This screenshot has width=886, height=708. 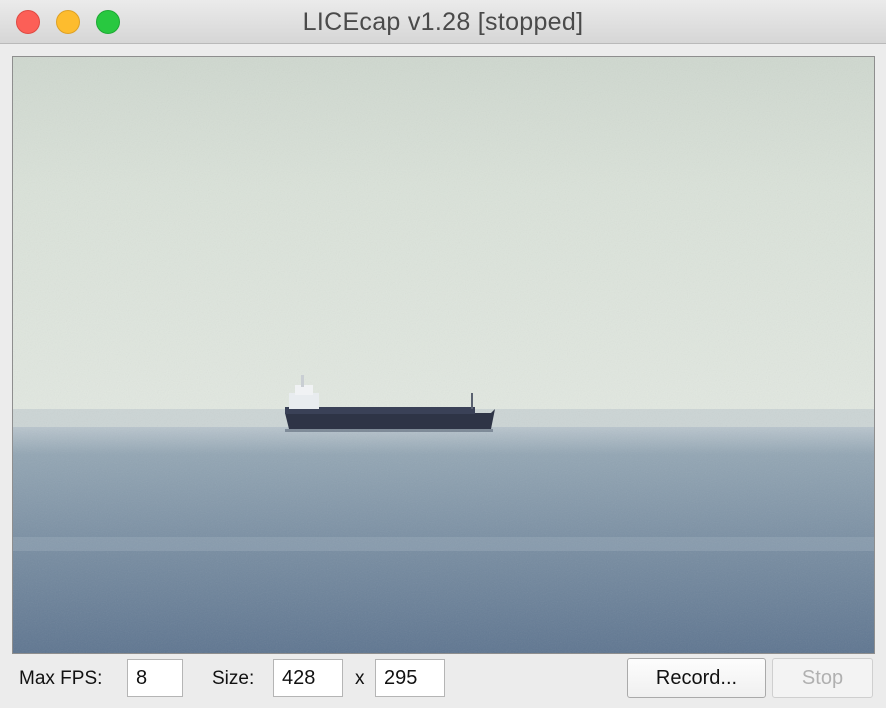 What do you see at coordinates (155, 678) in the screenshot?
I see `max-fps-input: 8` at bounding box center [155, 678].